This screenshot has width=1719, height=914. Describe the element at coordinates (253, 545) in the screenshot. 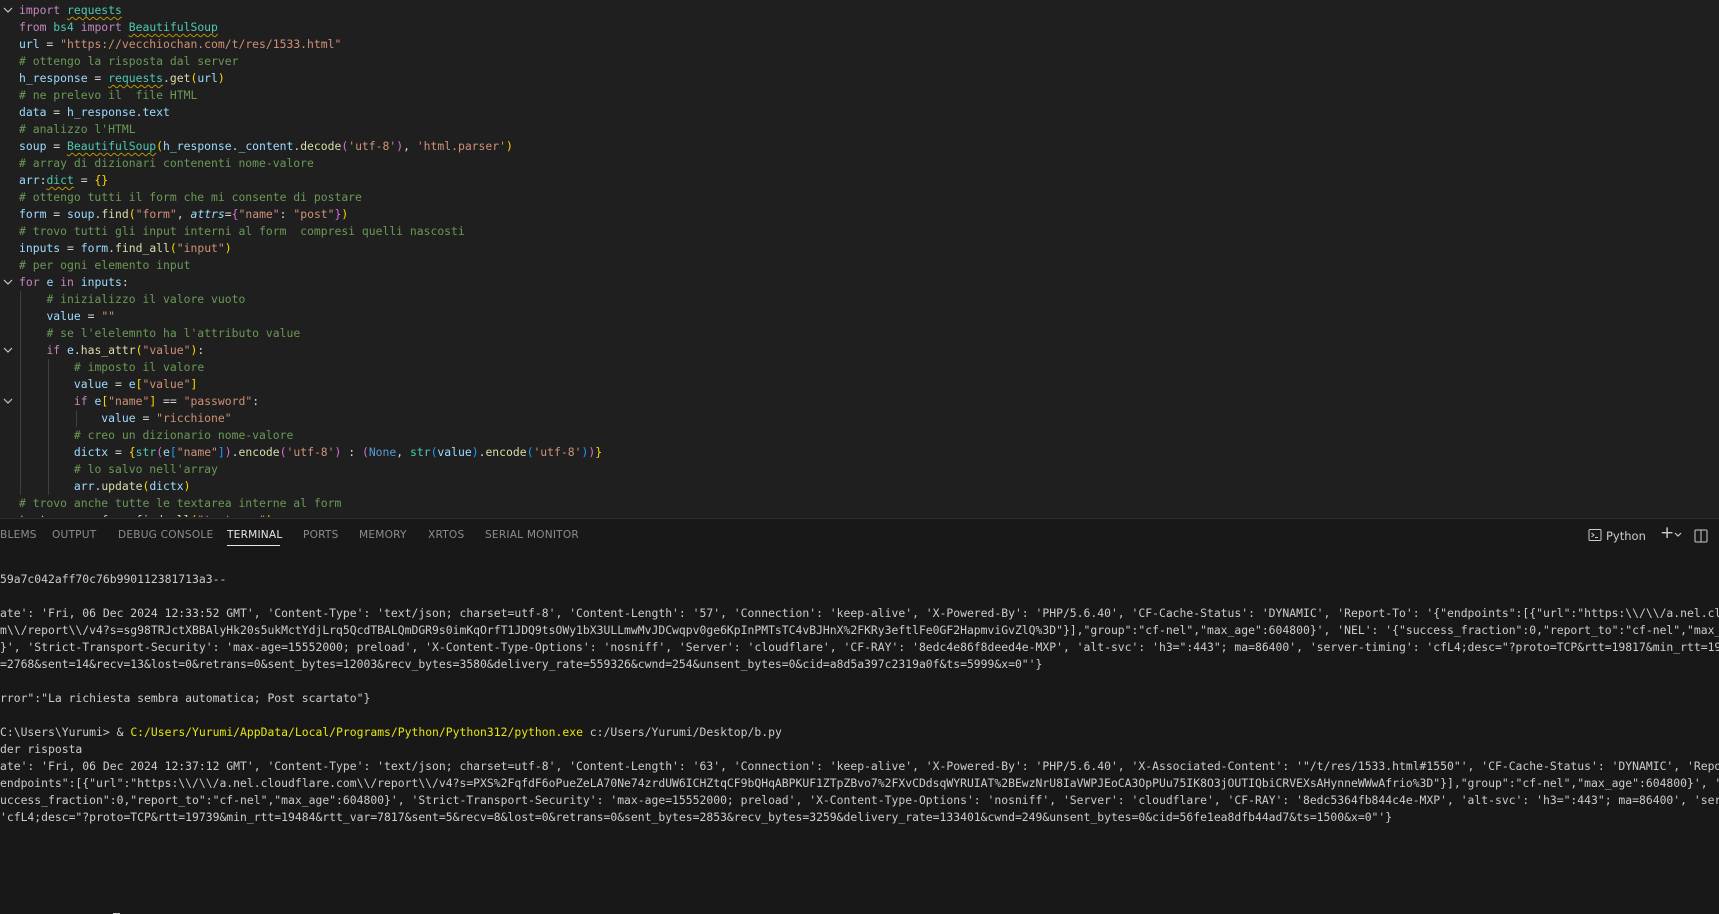

I see `active-tab-indicator` at that location.